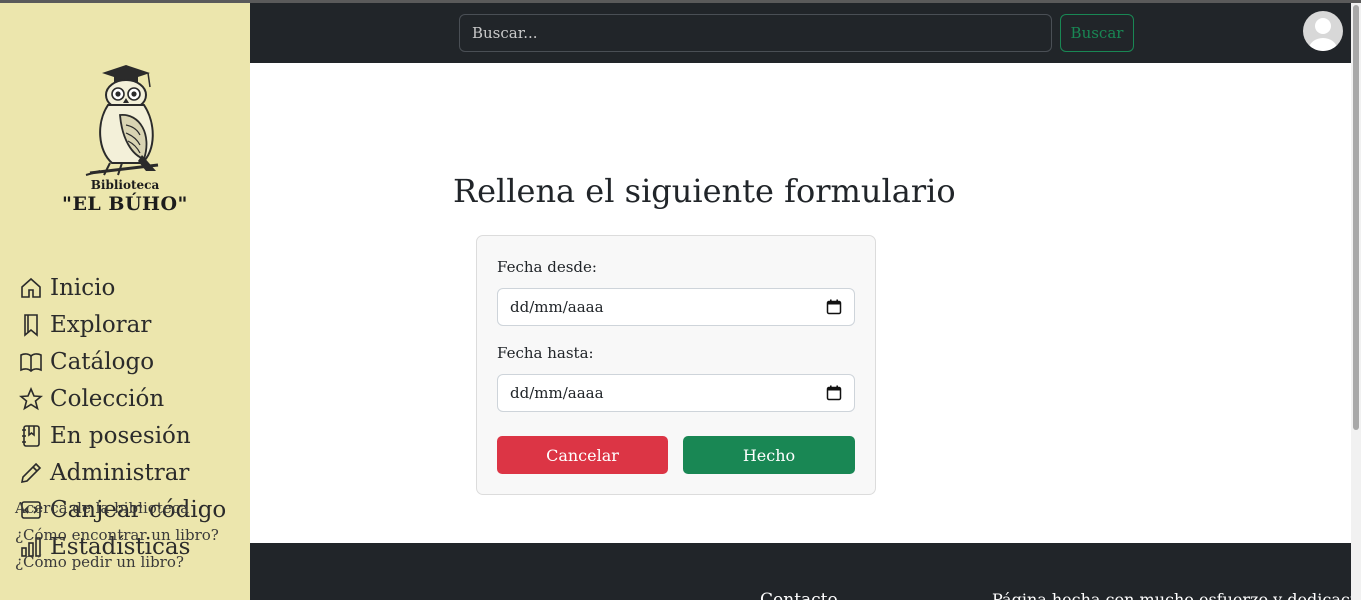 The height and width of the screenshot is (600, 1361). I want to click on sidebar-item-label: En posesión, so click(120, 435).